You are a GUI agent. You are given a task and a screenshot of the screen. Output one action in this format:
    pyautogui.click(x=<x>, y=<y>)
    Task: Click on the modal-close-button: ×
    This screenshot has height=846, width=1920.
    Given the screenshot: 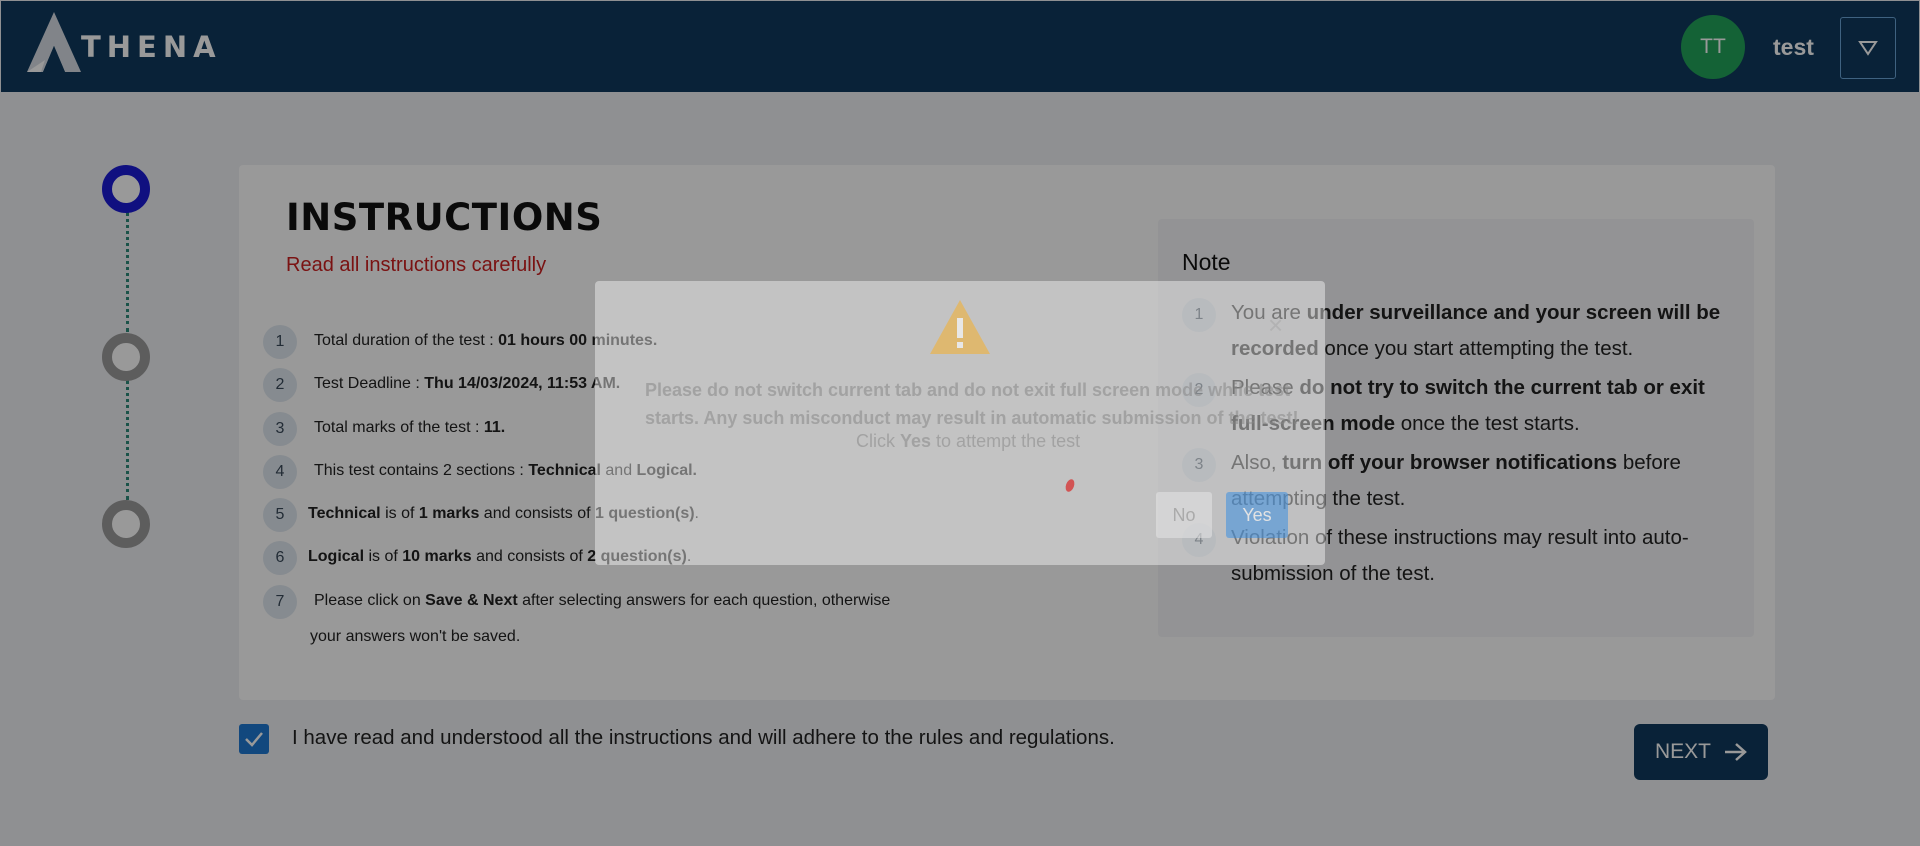 What is the action you would take?
    pyautogui.click(x=1275, y=325)
    